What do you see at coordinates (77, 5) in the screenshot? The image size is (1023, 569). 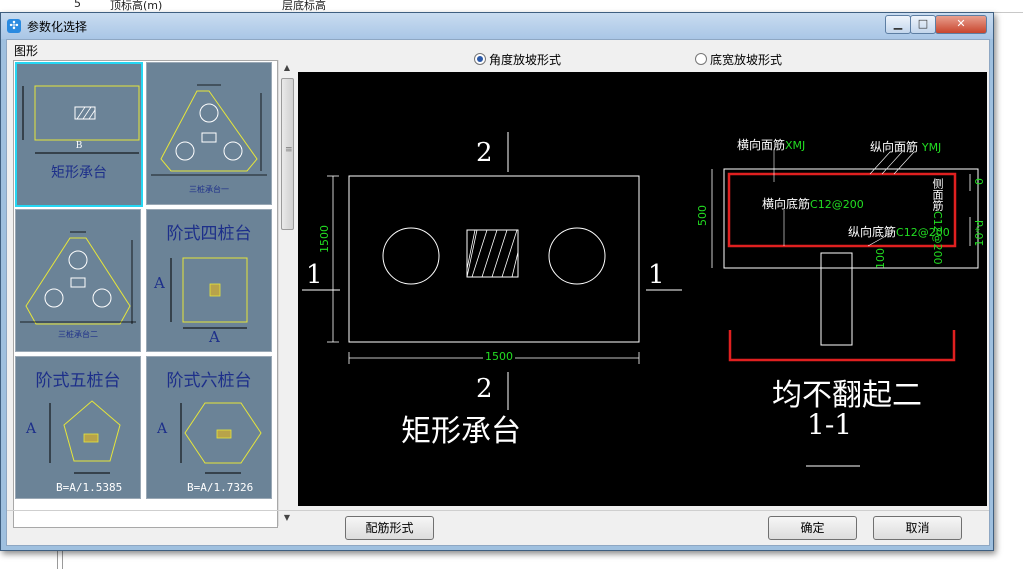 I see `bg-row-number: 5` at bounding box center [77, 5].